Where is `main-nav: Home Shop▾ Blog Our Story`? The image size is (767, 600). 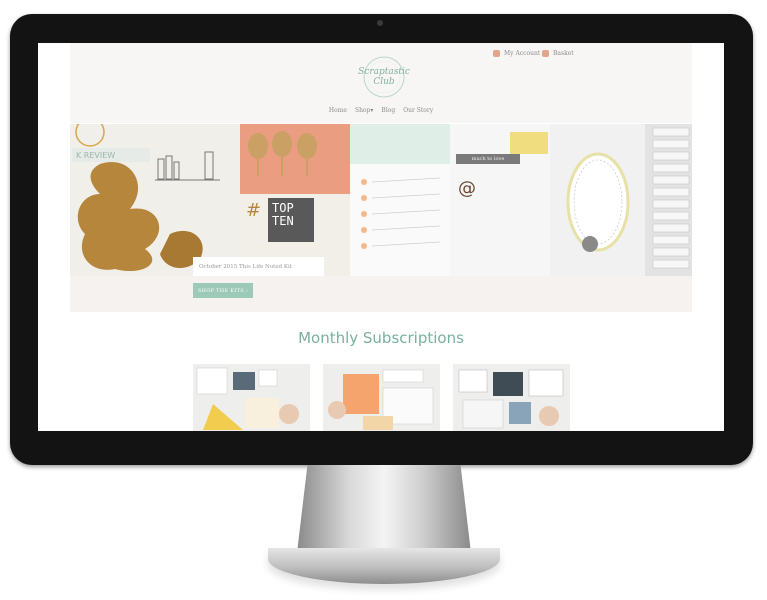
main-nav: Home Shop▾ Blog Our Story is located at coordinates (381, 110).